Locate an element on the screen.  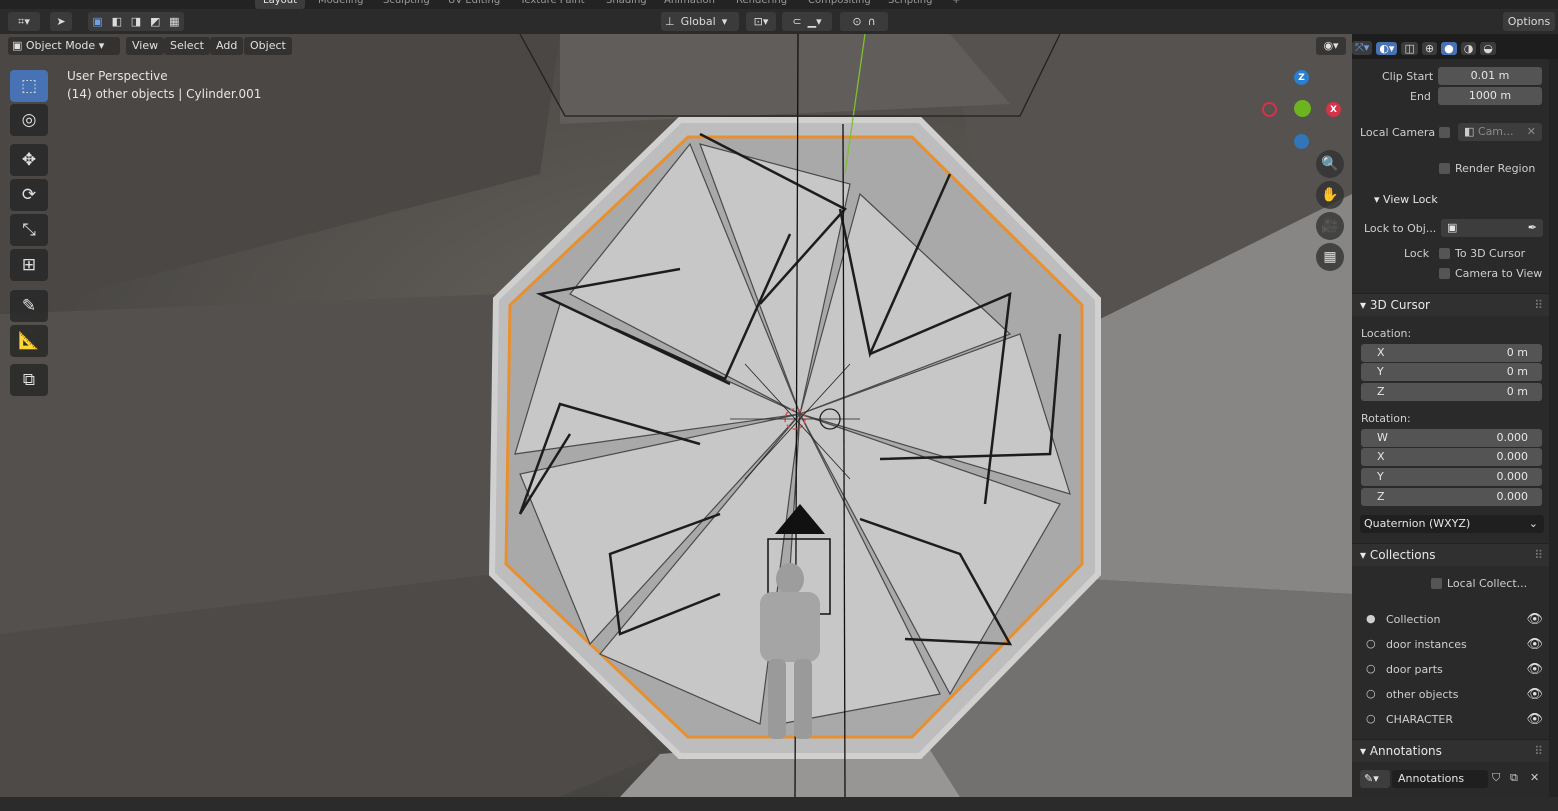
pan-button: ✋ is located at coordinates (1330, 195).